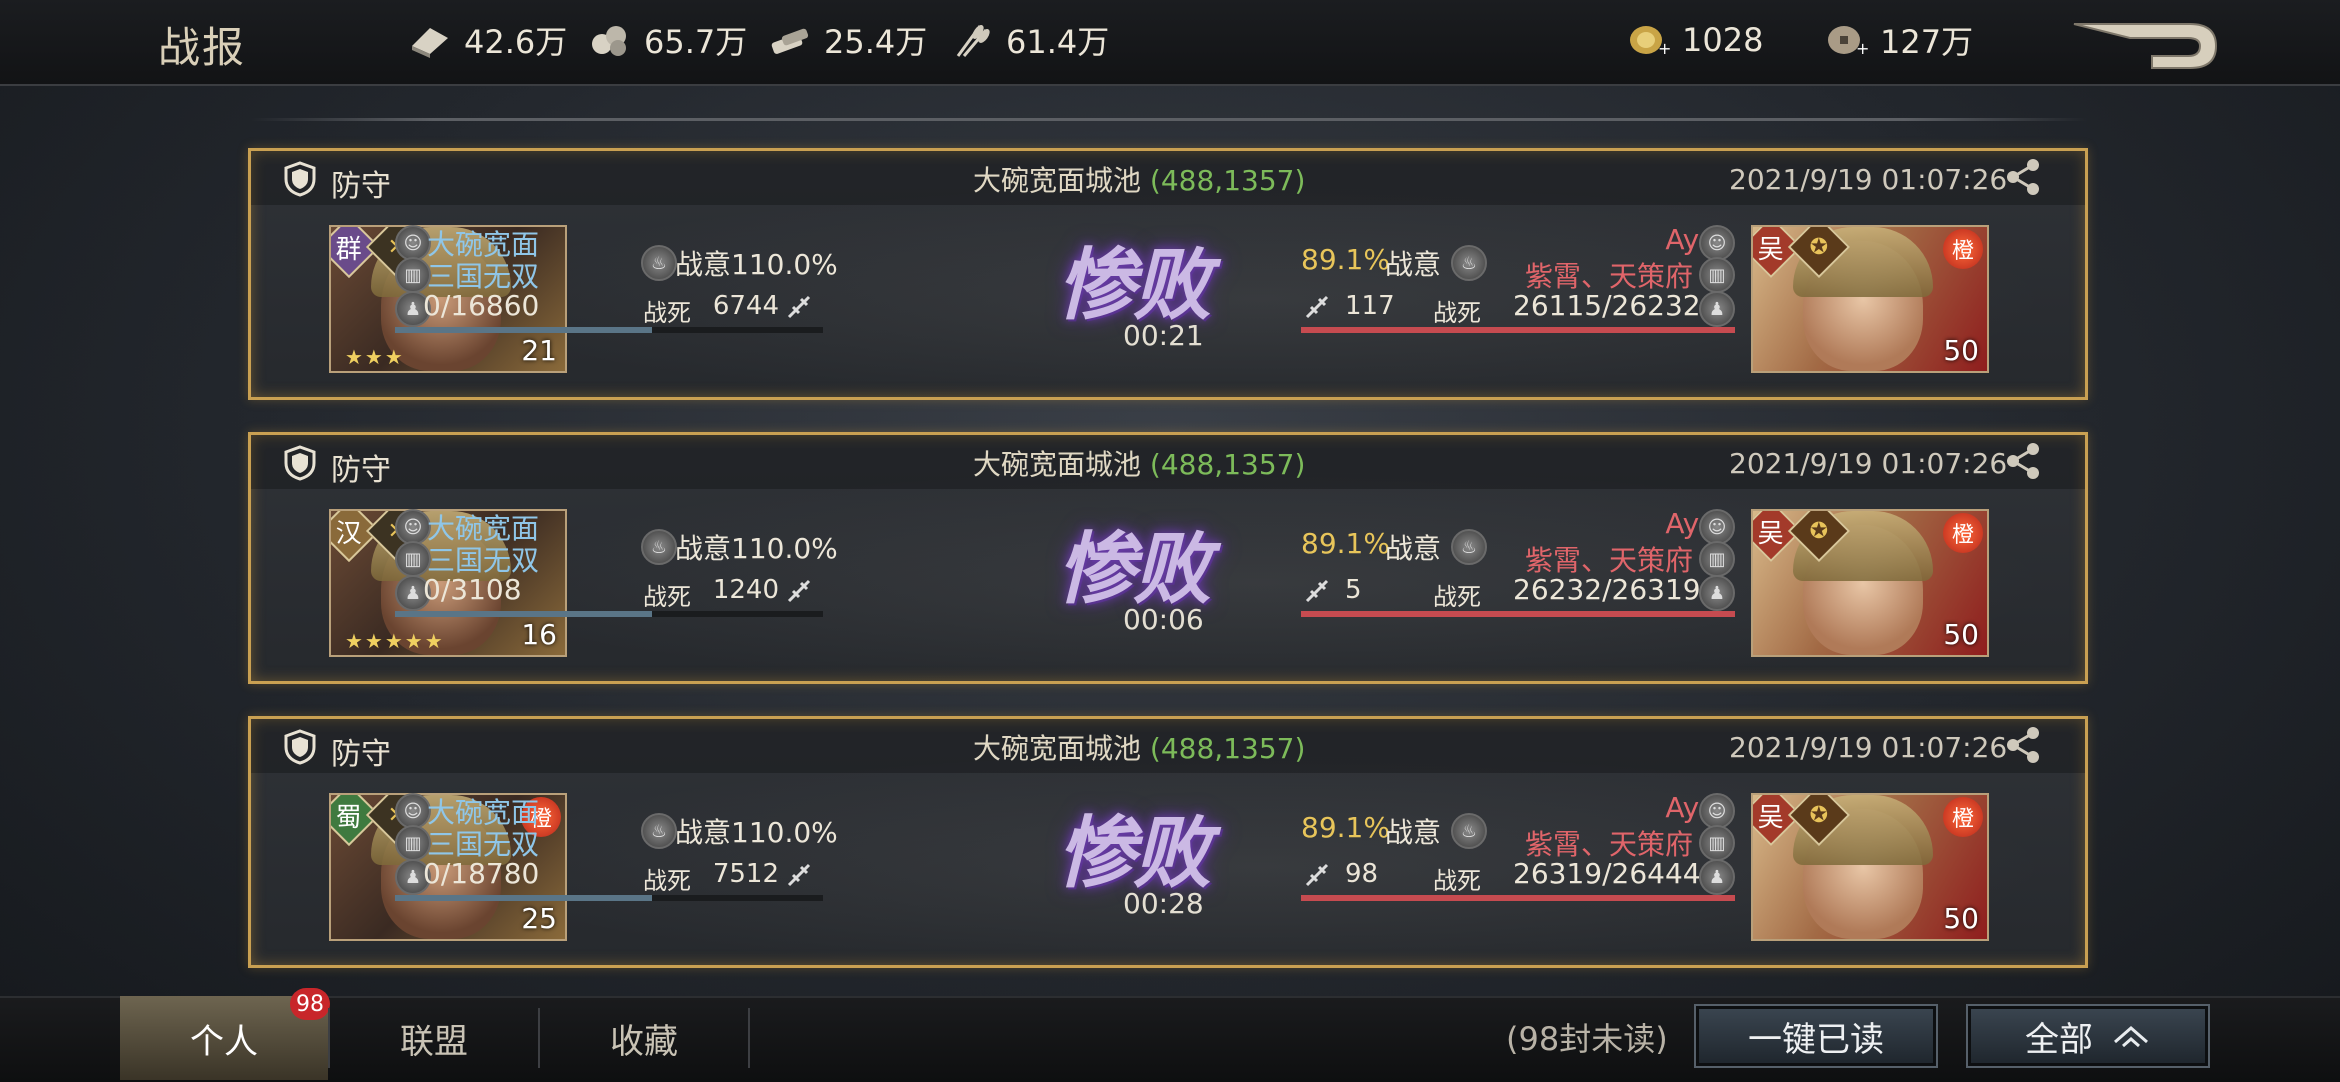 This screenshot has width=2340, height=1082. I want to click on attacker-troops: 26115/26232, so click(1607, 305).